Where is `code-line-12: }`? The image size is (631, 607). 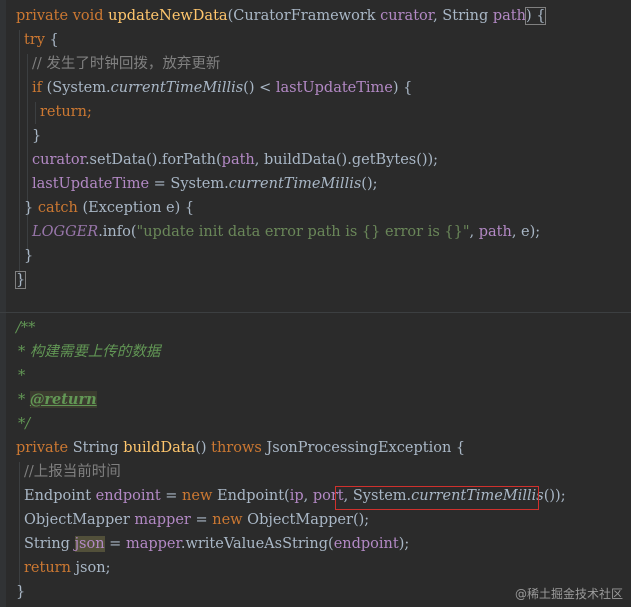
code-line-12: } is located at coordinates (20, 280).